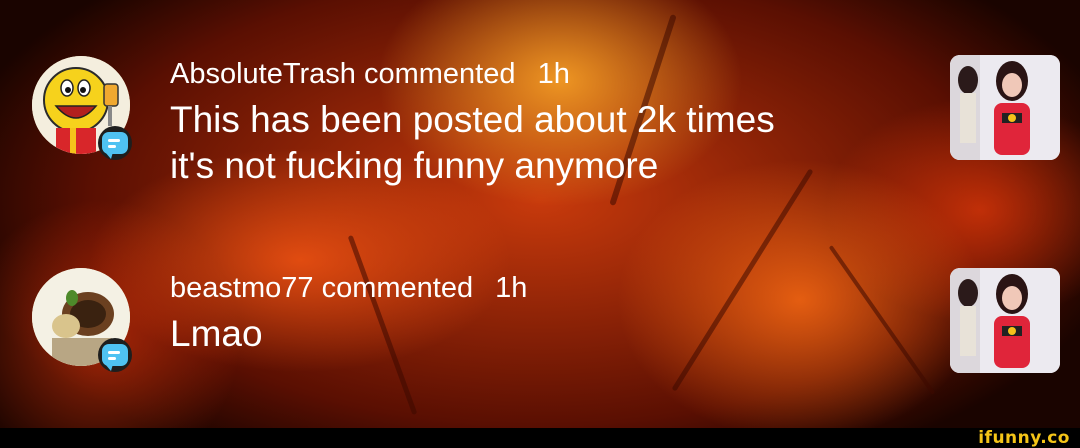 This screenshot has width=1080, height=448. Describe the element at coordinates (348, 334) in the screenshot. I see `comment-text: Lmao` at that location.